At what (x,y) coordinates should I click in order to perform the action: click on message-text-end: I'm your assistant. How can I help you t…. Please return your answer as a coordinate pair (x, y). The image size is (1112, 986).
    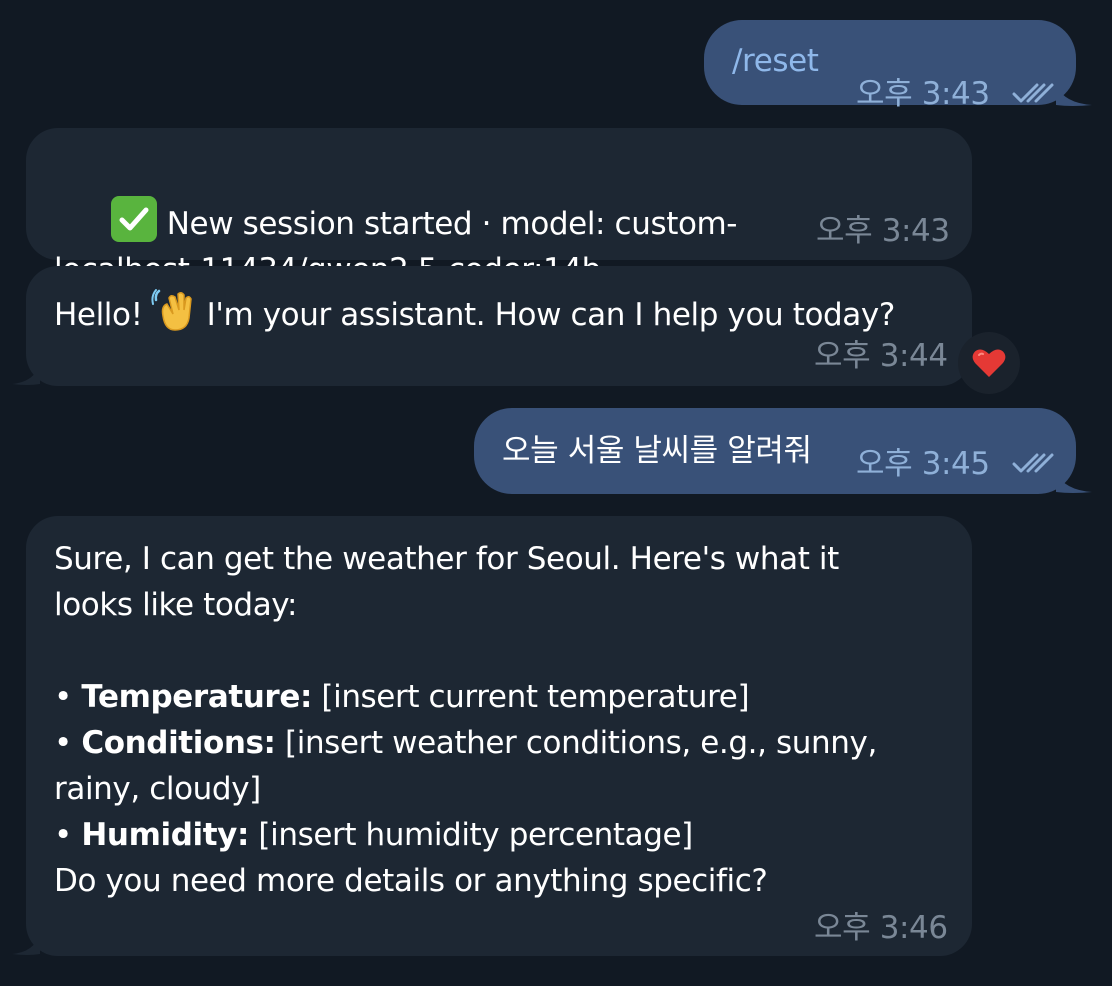
    Looking at the image, I should click on (551, 315).